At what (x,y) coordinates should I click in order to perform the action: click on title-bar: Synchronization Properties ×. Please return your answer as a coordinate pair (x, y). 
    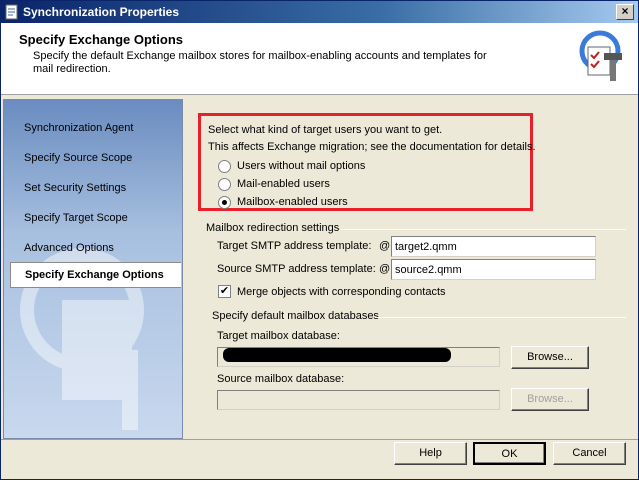
    Looking at the image, I should click on (319, 12).